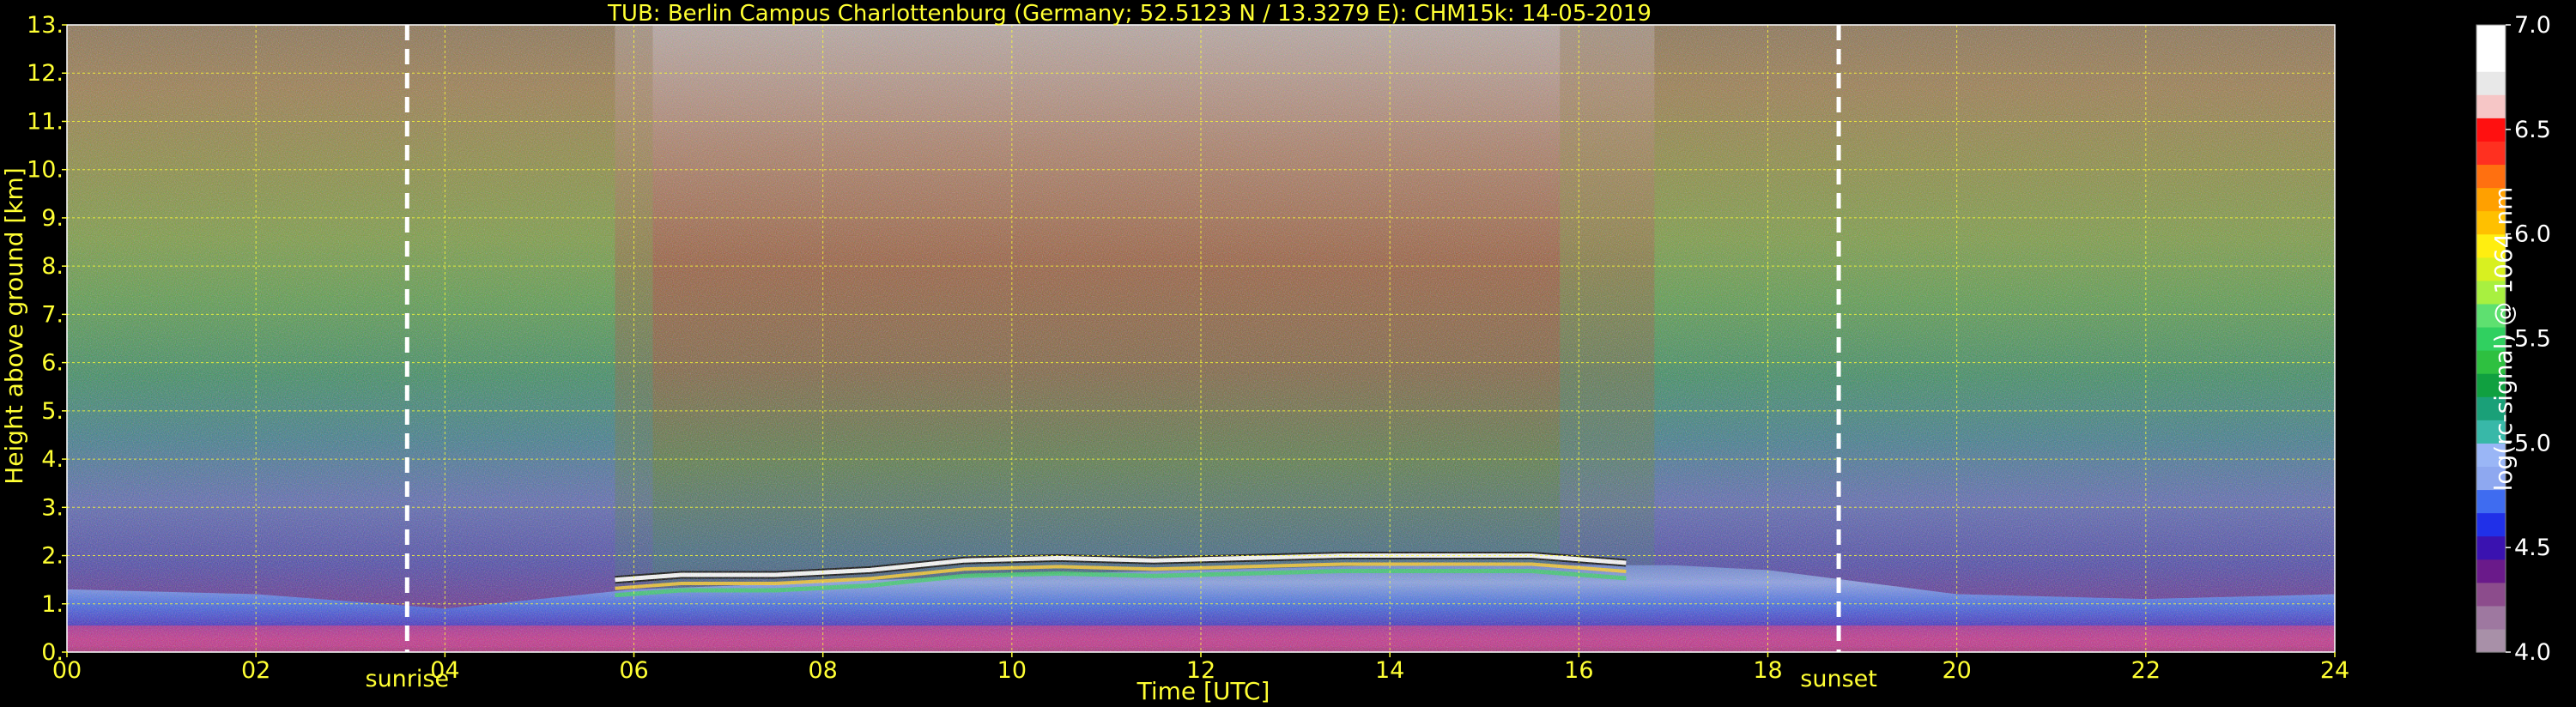  What do you see at coordinates (45, 26) in the screenshot?
I see `y-tick-label: 13.` at bounding box center [45, 26].